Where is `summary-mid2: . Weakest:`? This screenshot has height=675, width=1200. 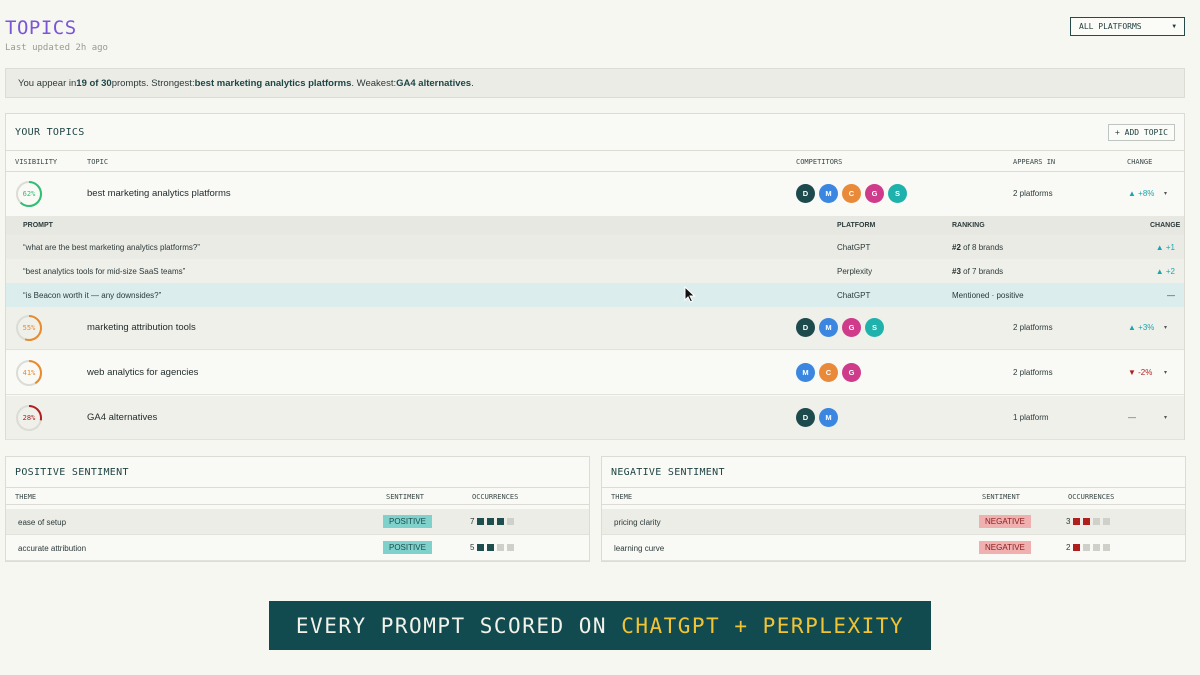
summary-mid2: . Weakest: is located at coordinates (374, 83).